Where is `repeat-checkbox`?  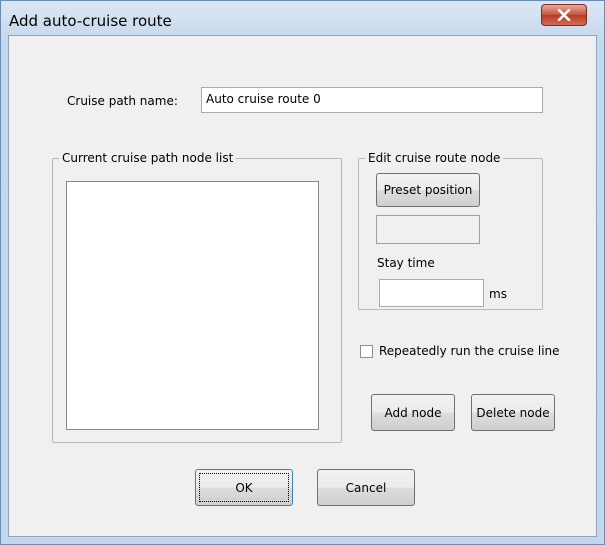
repeat-checkbox is located at coordinates (366, 351).